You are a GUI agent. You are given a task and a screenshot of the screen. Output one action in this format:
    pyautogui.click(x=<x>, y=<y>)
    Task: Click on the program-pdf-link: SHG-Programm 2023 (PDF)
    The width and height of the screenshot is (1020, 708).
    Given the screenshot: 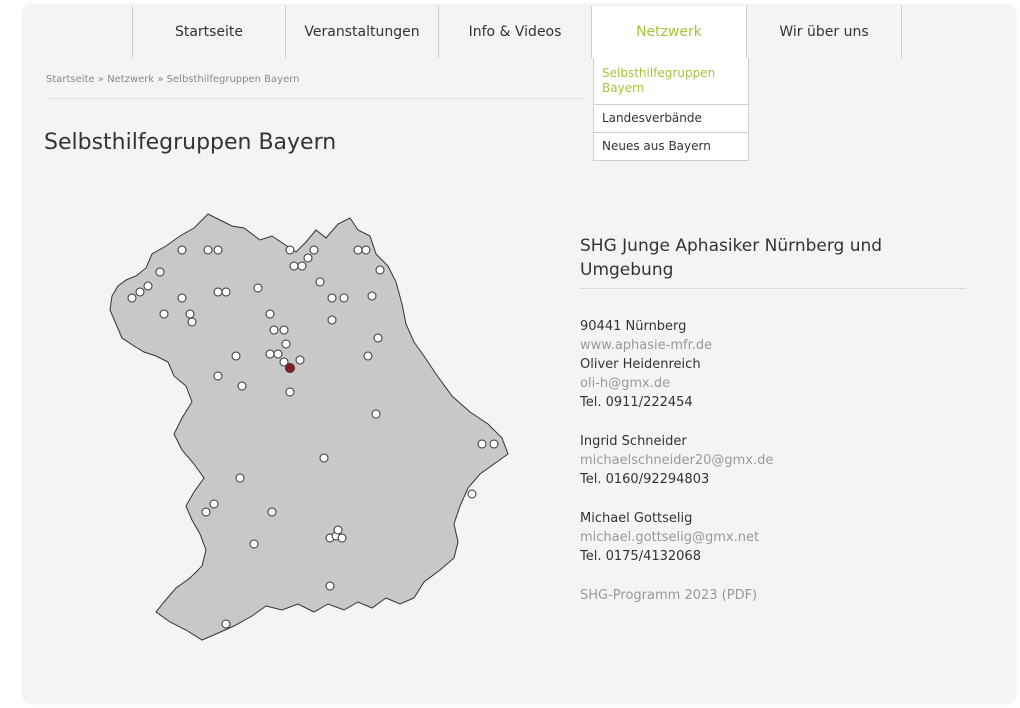 What is the action you would take?
    pyautogui.click(x=773, y=595)
    